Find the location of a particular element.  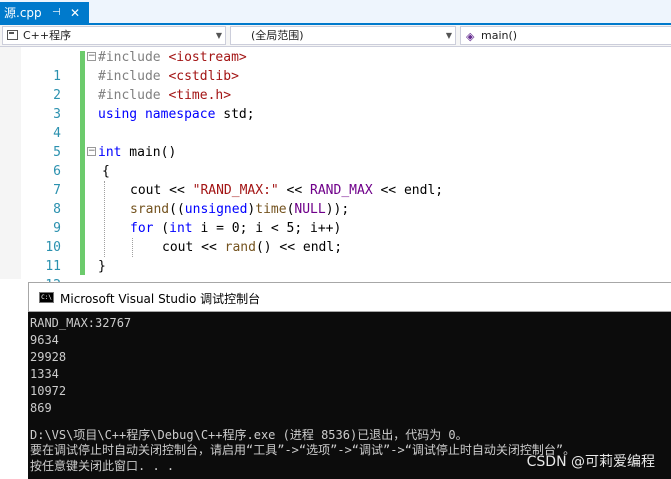

keyword-token: namespace is located at coordinates (180, 114).